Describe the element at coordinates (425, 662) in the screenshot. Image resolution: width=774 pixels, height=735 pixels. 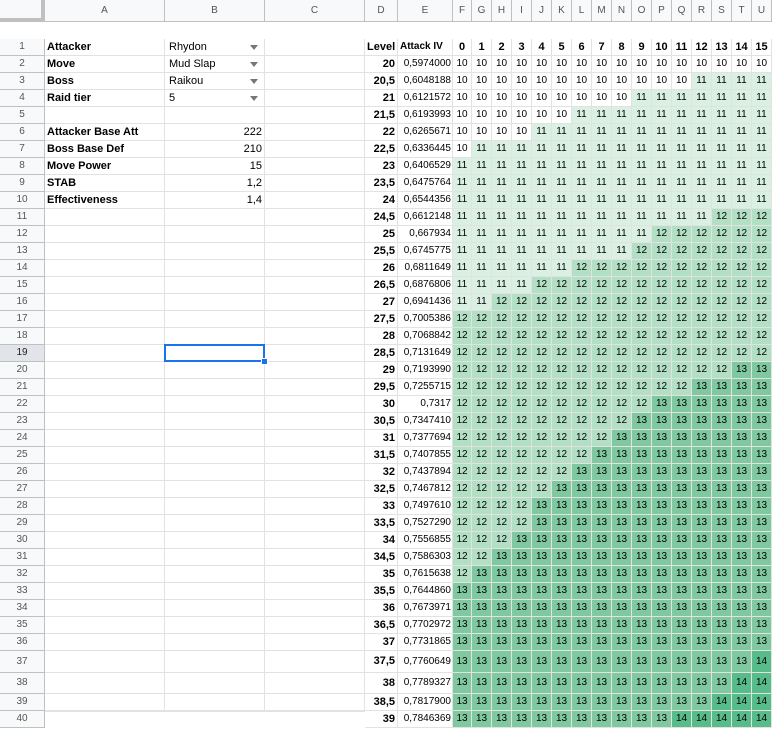
I see `multiplier-cell: 0,7760649` at that location.